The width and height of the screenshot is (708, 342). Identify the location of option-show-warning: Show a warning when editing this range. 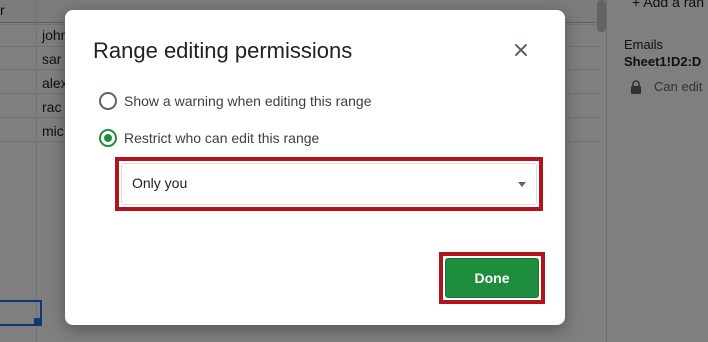
(235, 101).